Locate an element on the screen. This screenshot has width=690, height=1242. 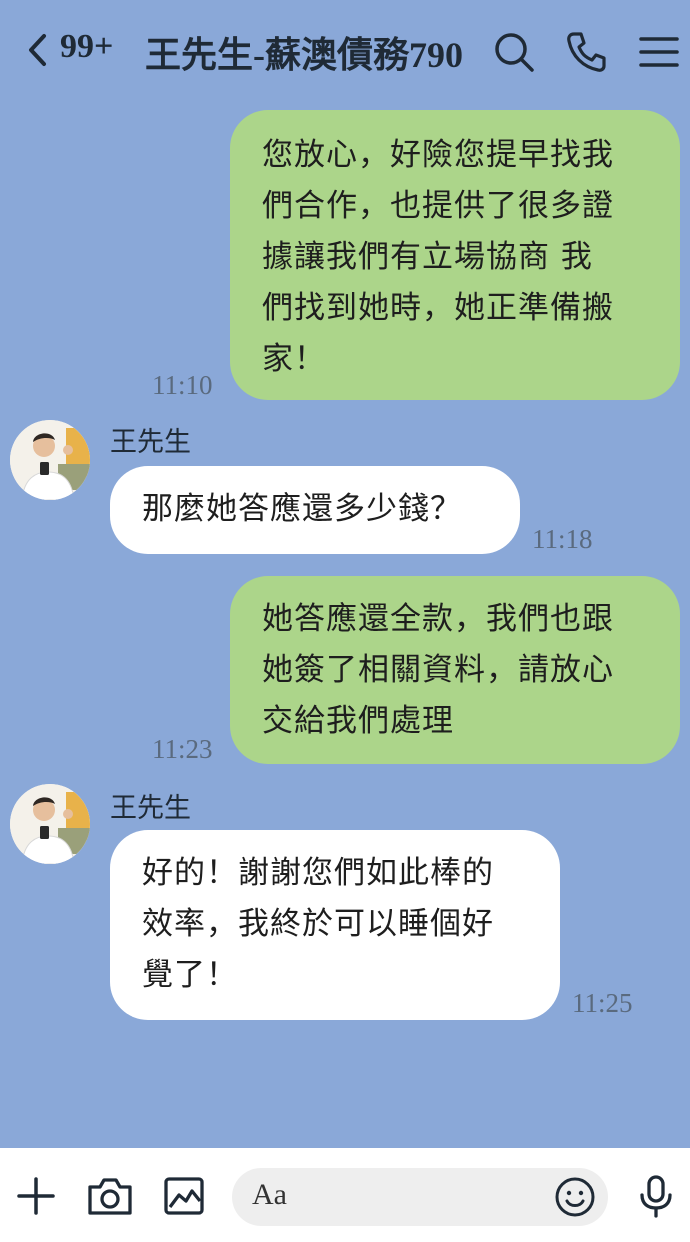
message-input-placeholder: Aa is located at coordinates (269, 1194).